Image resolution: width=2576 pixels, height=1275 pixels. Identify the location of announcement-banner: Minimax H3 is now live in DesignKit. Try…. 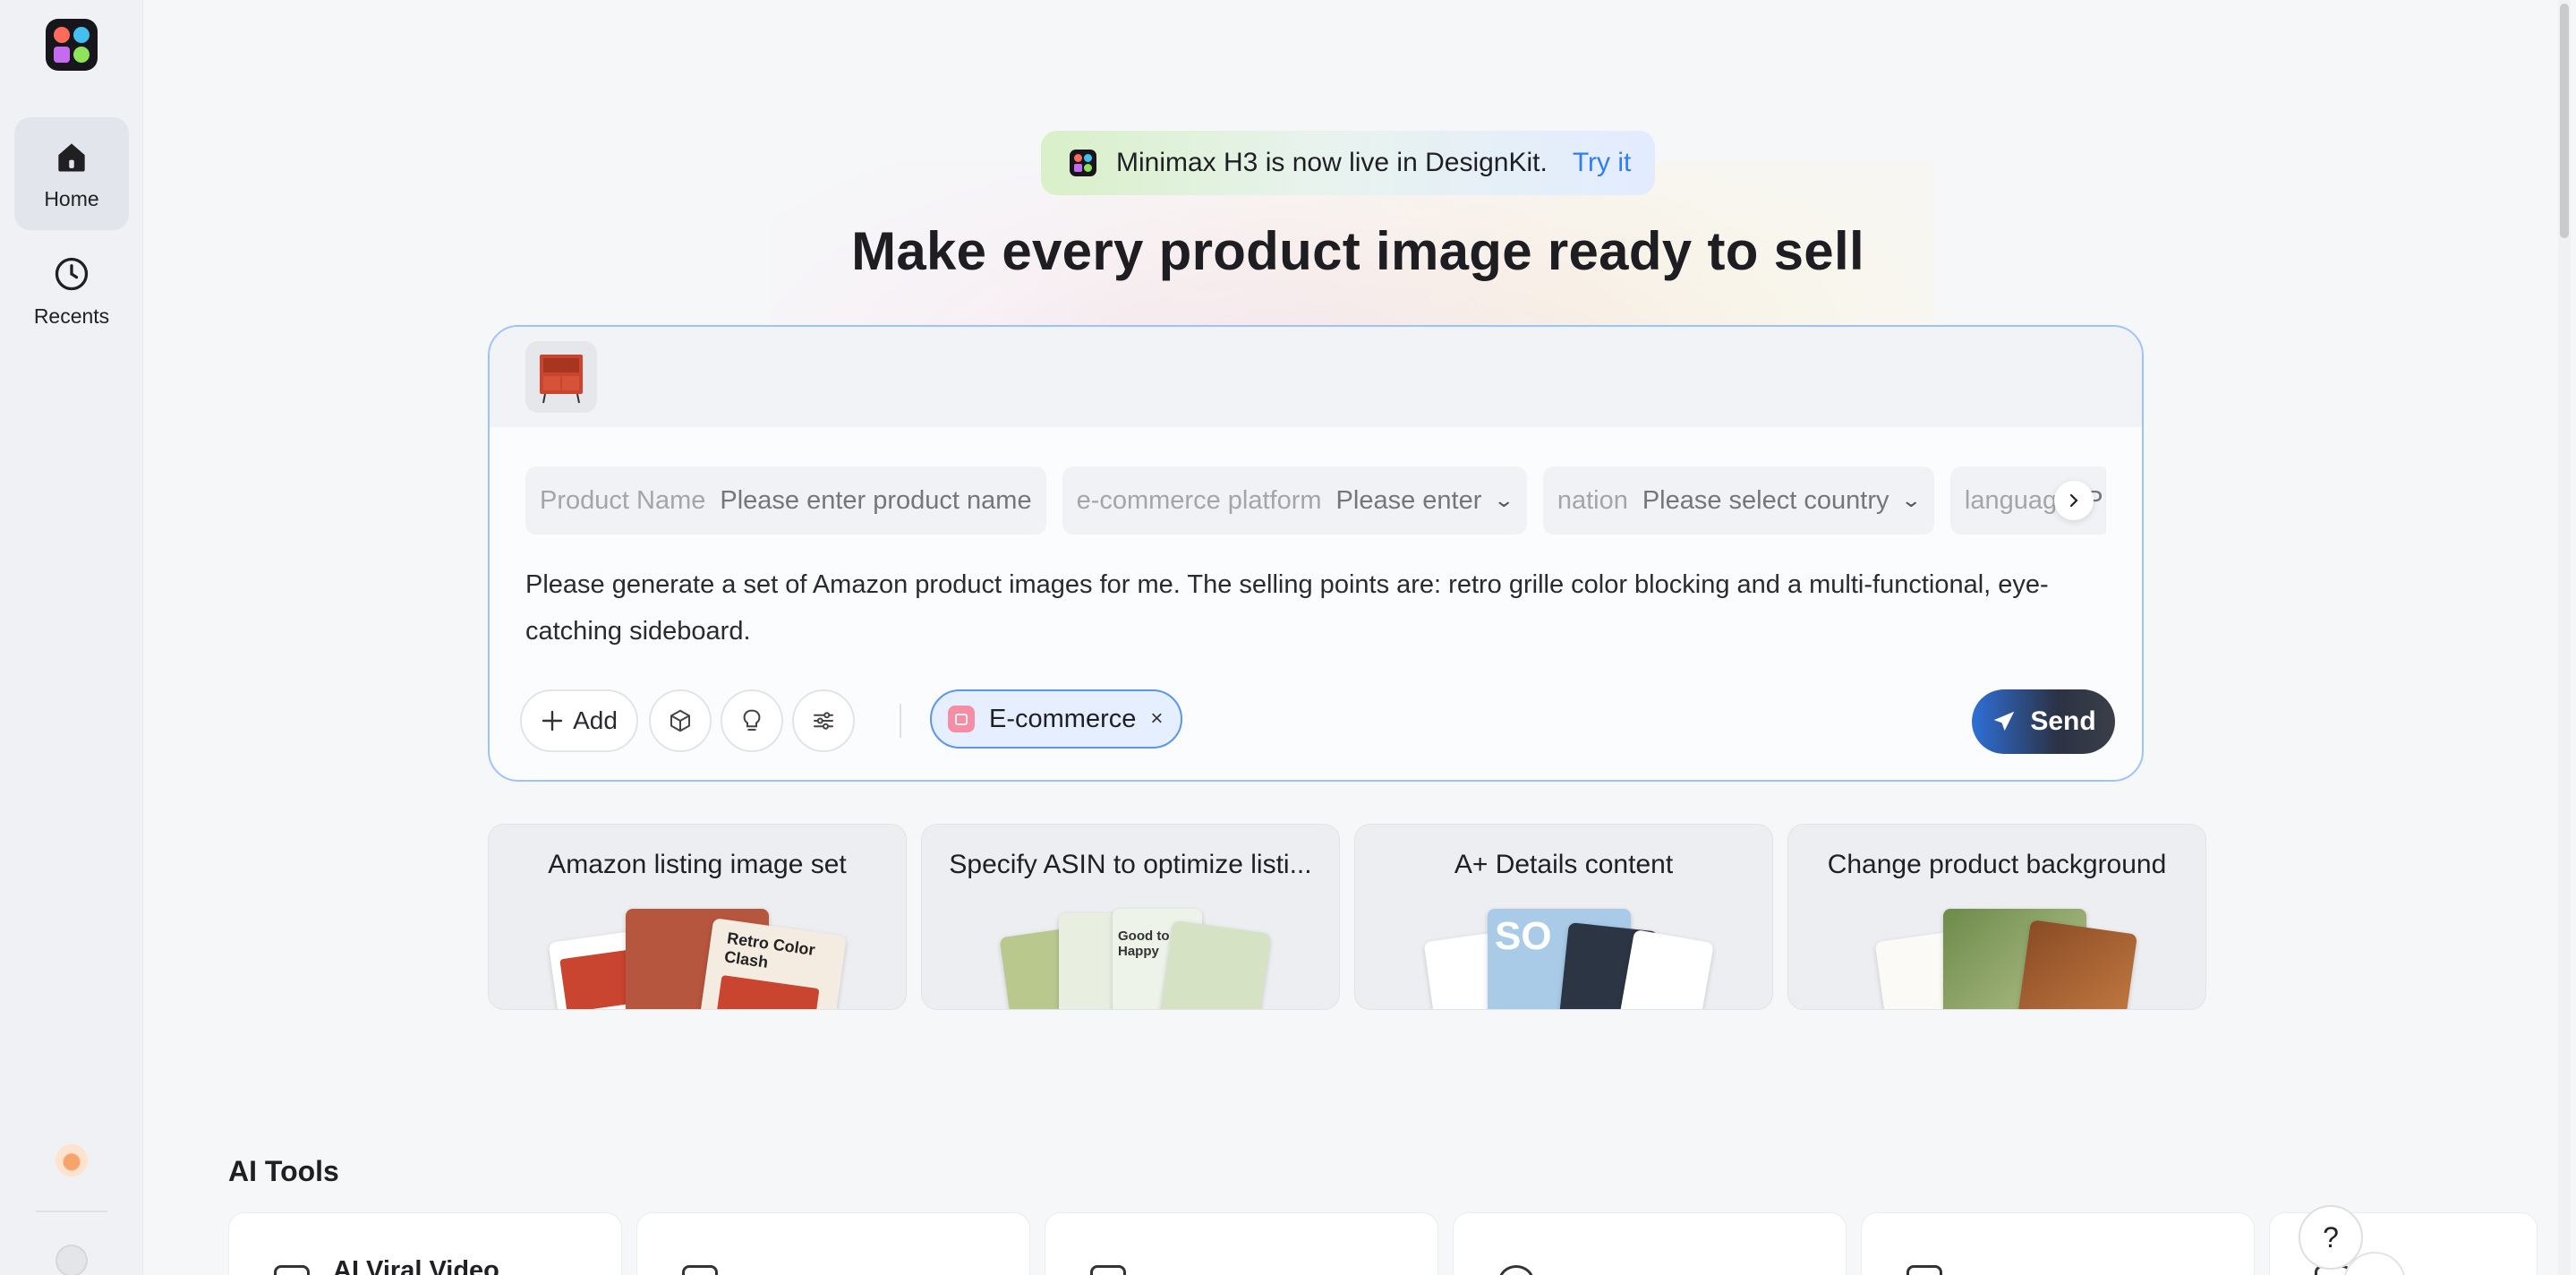
(1348, 163).